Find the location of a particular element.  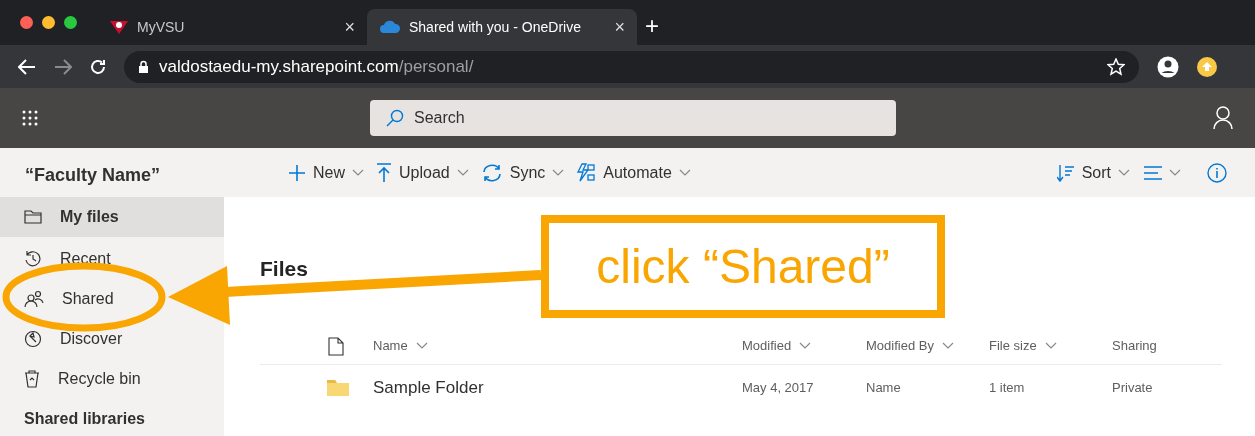

compass-icon is located at coordinates (33, 339).